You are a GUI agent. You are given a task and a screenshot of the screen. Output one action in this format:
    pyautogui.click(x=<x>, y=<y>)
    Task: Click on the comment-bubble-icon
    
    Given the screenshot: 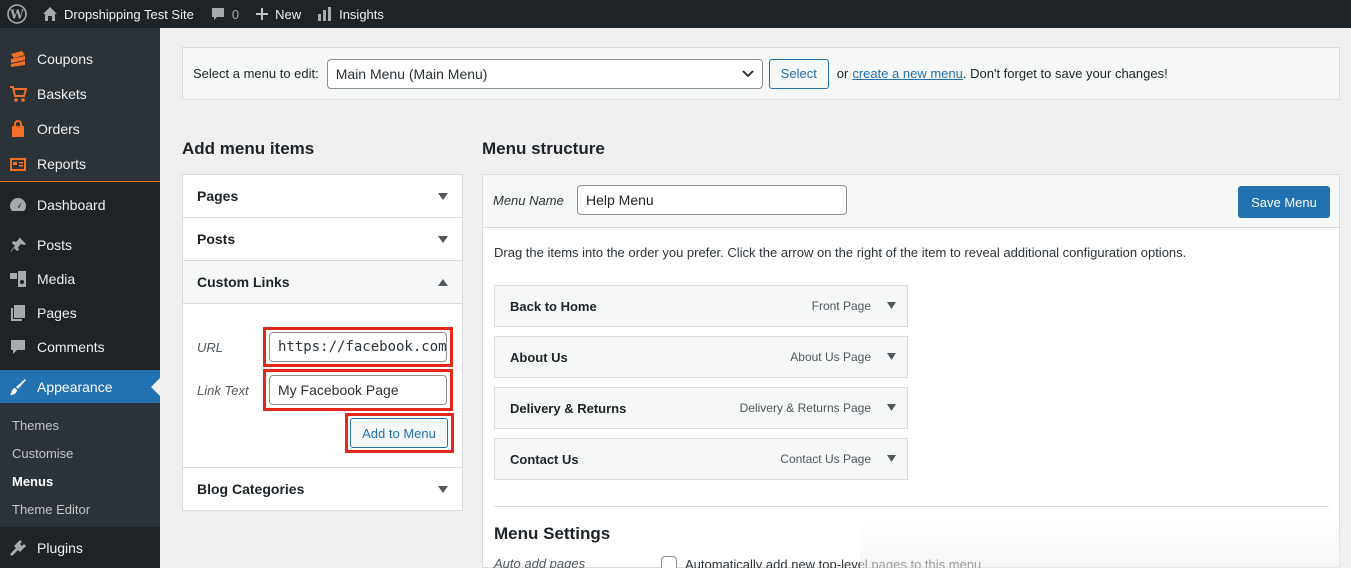 What is the action you would take?
    pyautogui.click(x=217, y=14)
    